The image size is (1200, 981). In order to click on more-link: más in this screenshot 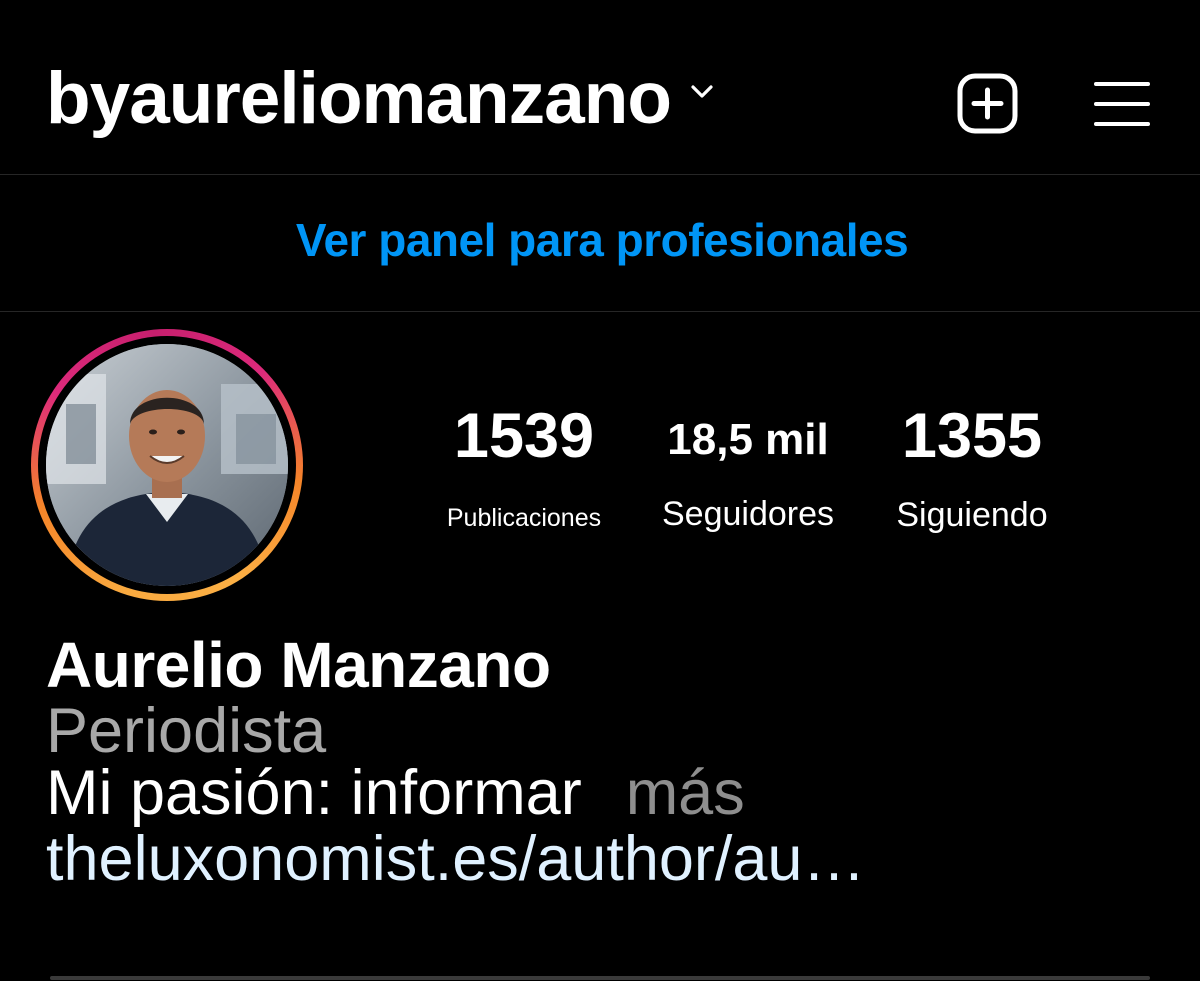, I will do `click(685, 793)`.